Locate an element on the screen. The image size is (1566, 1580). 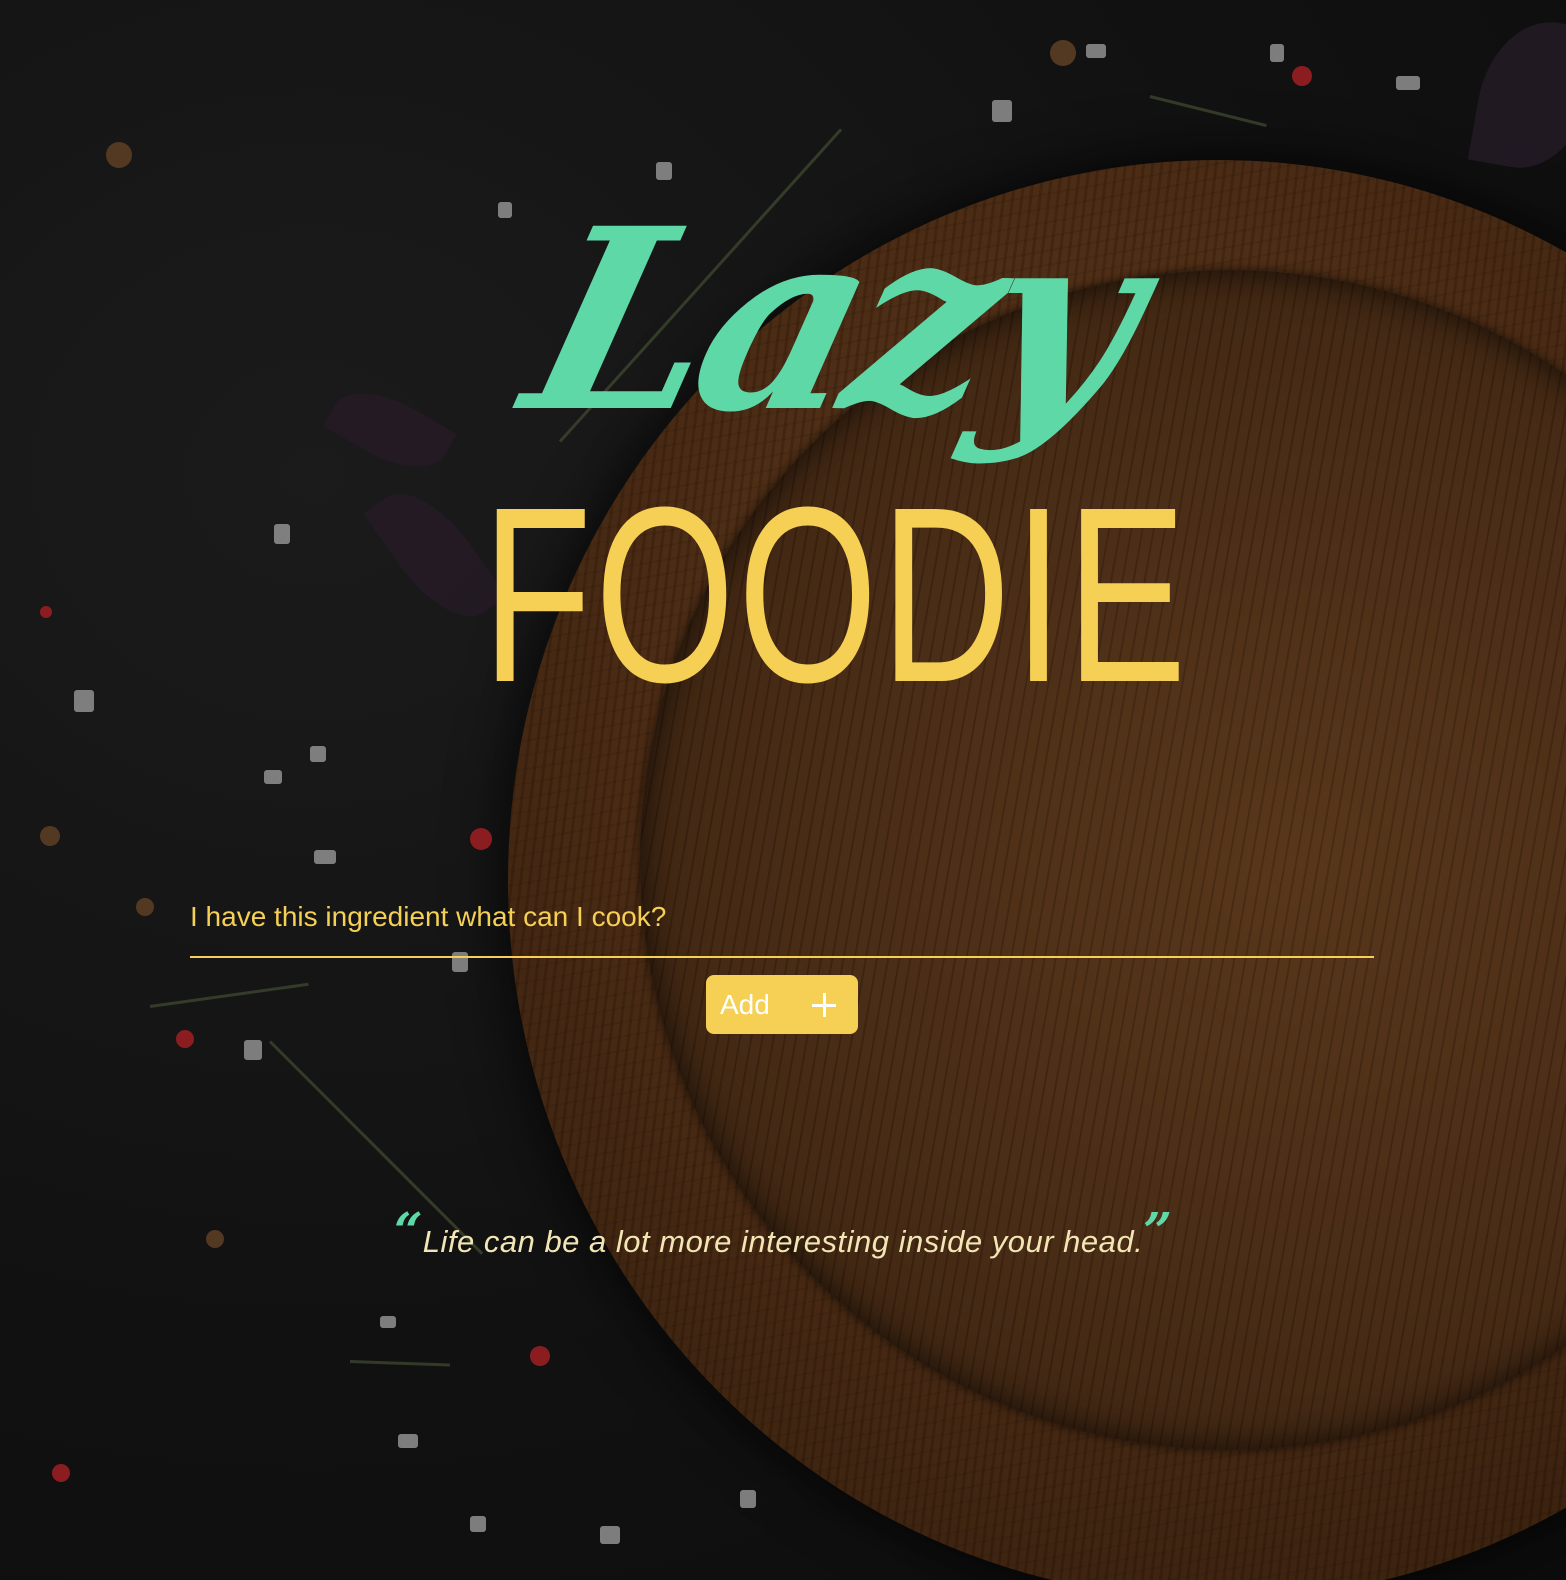
ingredient-search-field is located at coordinates (782, 919).